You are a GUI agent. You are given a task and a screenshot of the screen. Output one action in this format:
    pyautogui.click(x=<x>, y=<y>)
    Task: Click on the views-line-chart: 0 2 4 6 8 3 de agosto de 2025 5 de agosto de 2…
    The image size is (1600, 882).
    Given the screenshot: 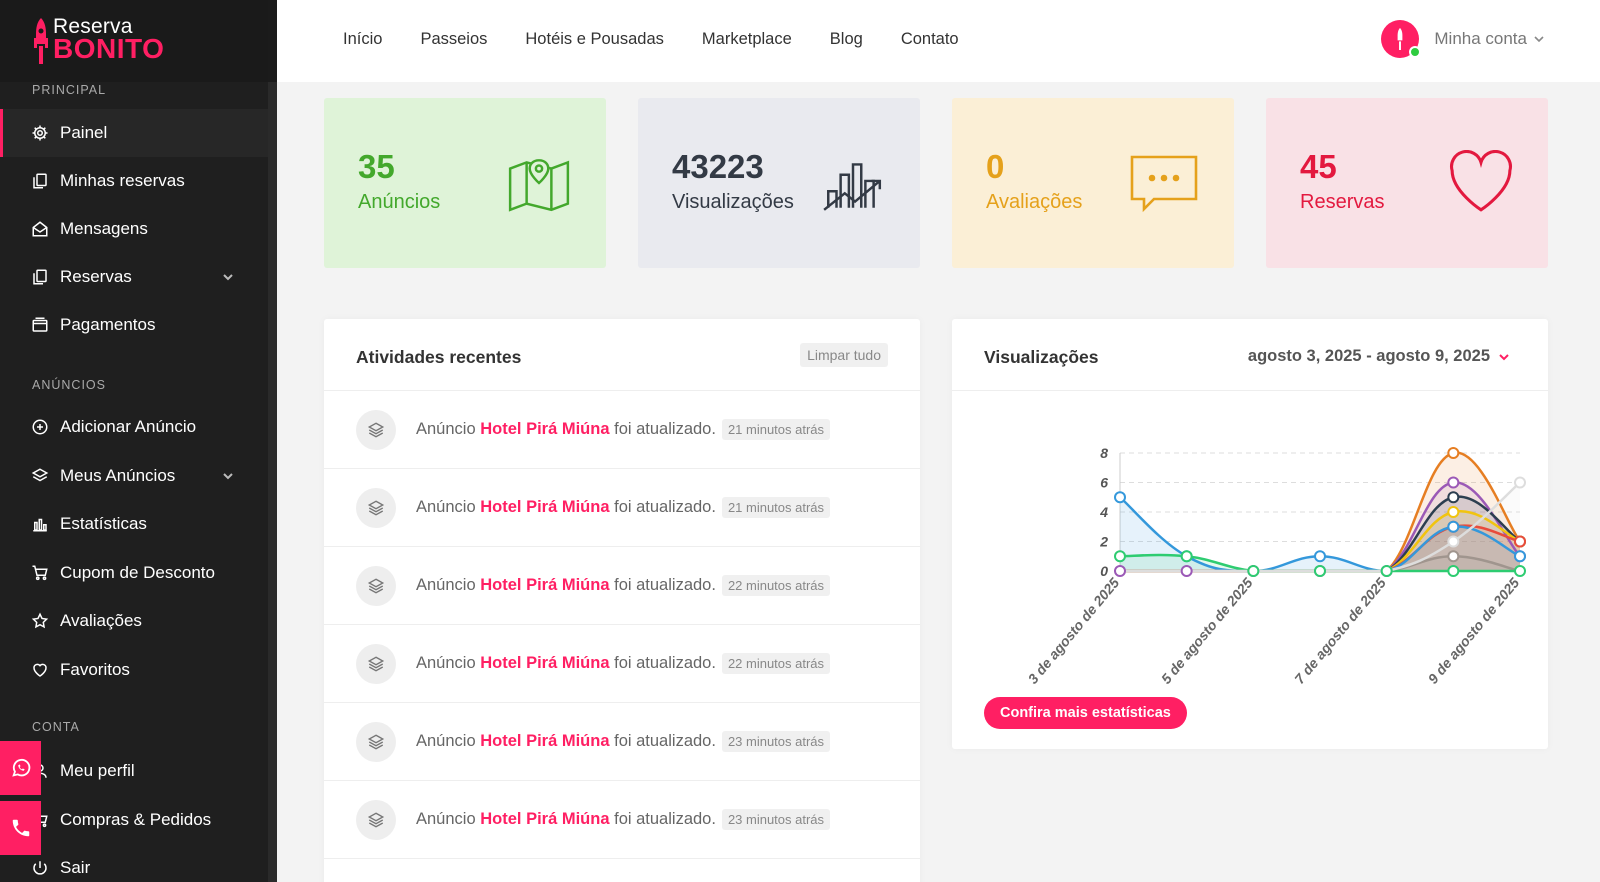 What is the action you would take?
    pyautogui.click(x=1275, y=566)
    